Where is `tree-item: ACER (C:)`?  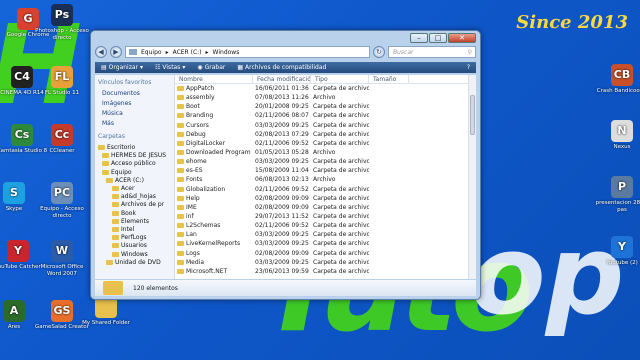 tree-item: ACER (C:) is located at coordinates (134, 181).